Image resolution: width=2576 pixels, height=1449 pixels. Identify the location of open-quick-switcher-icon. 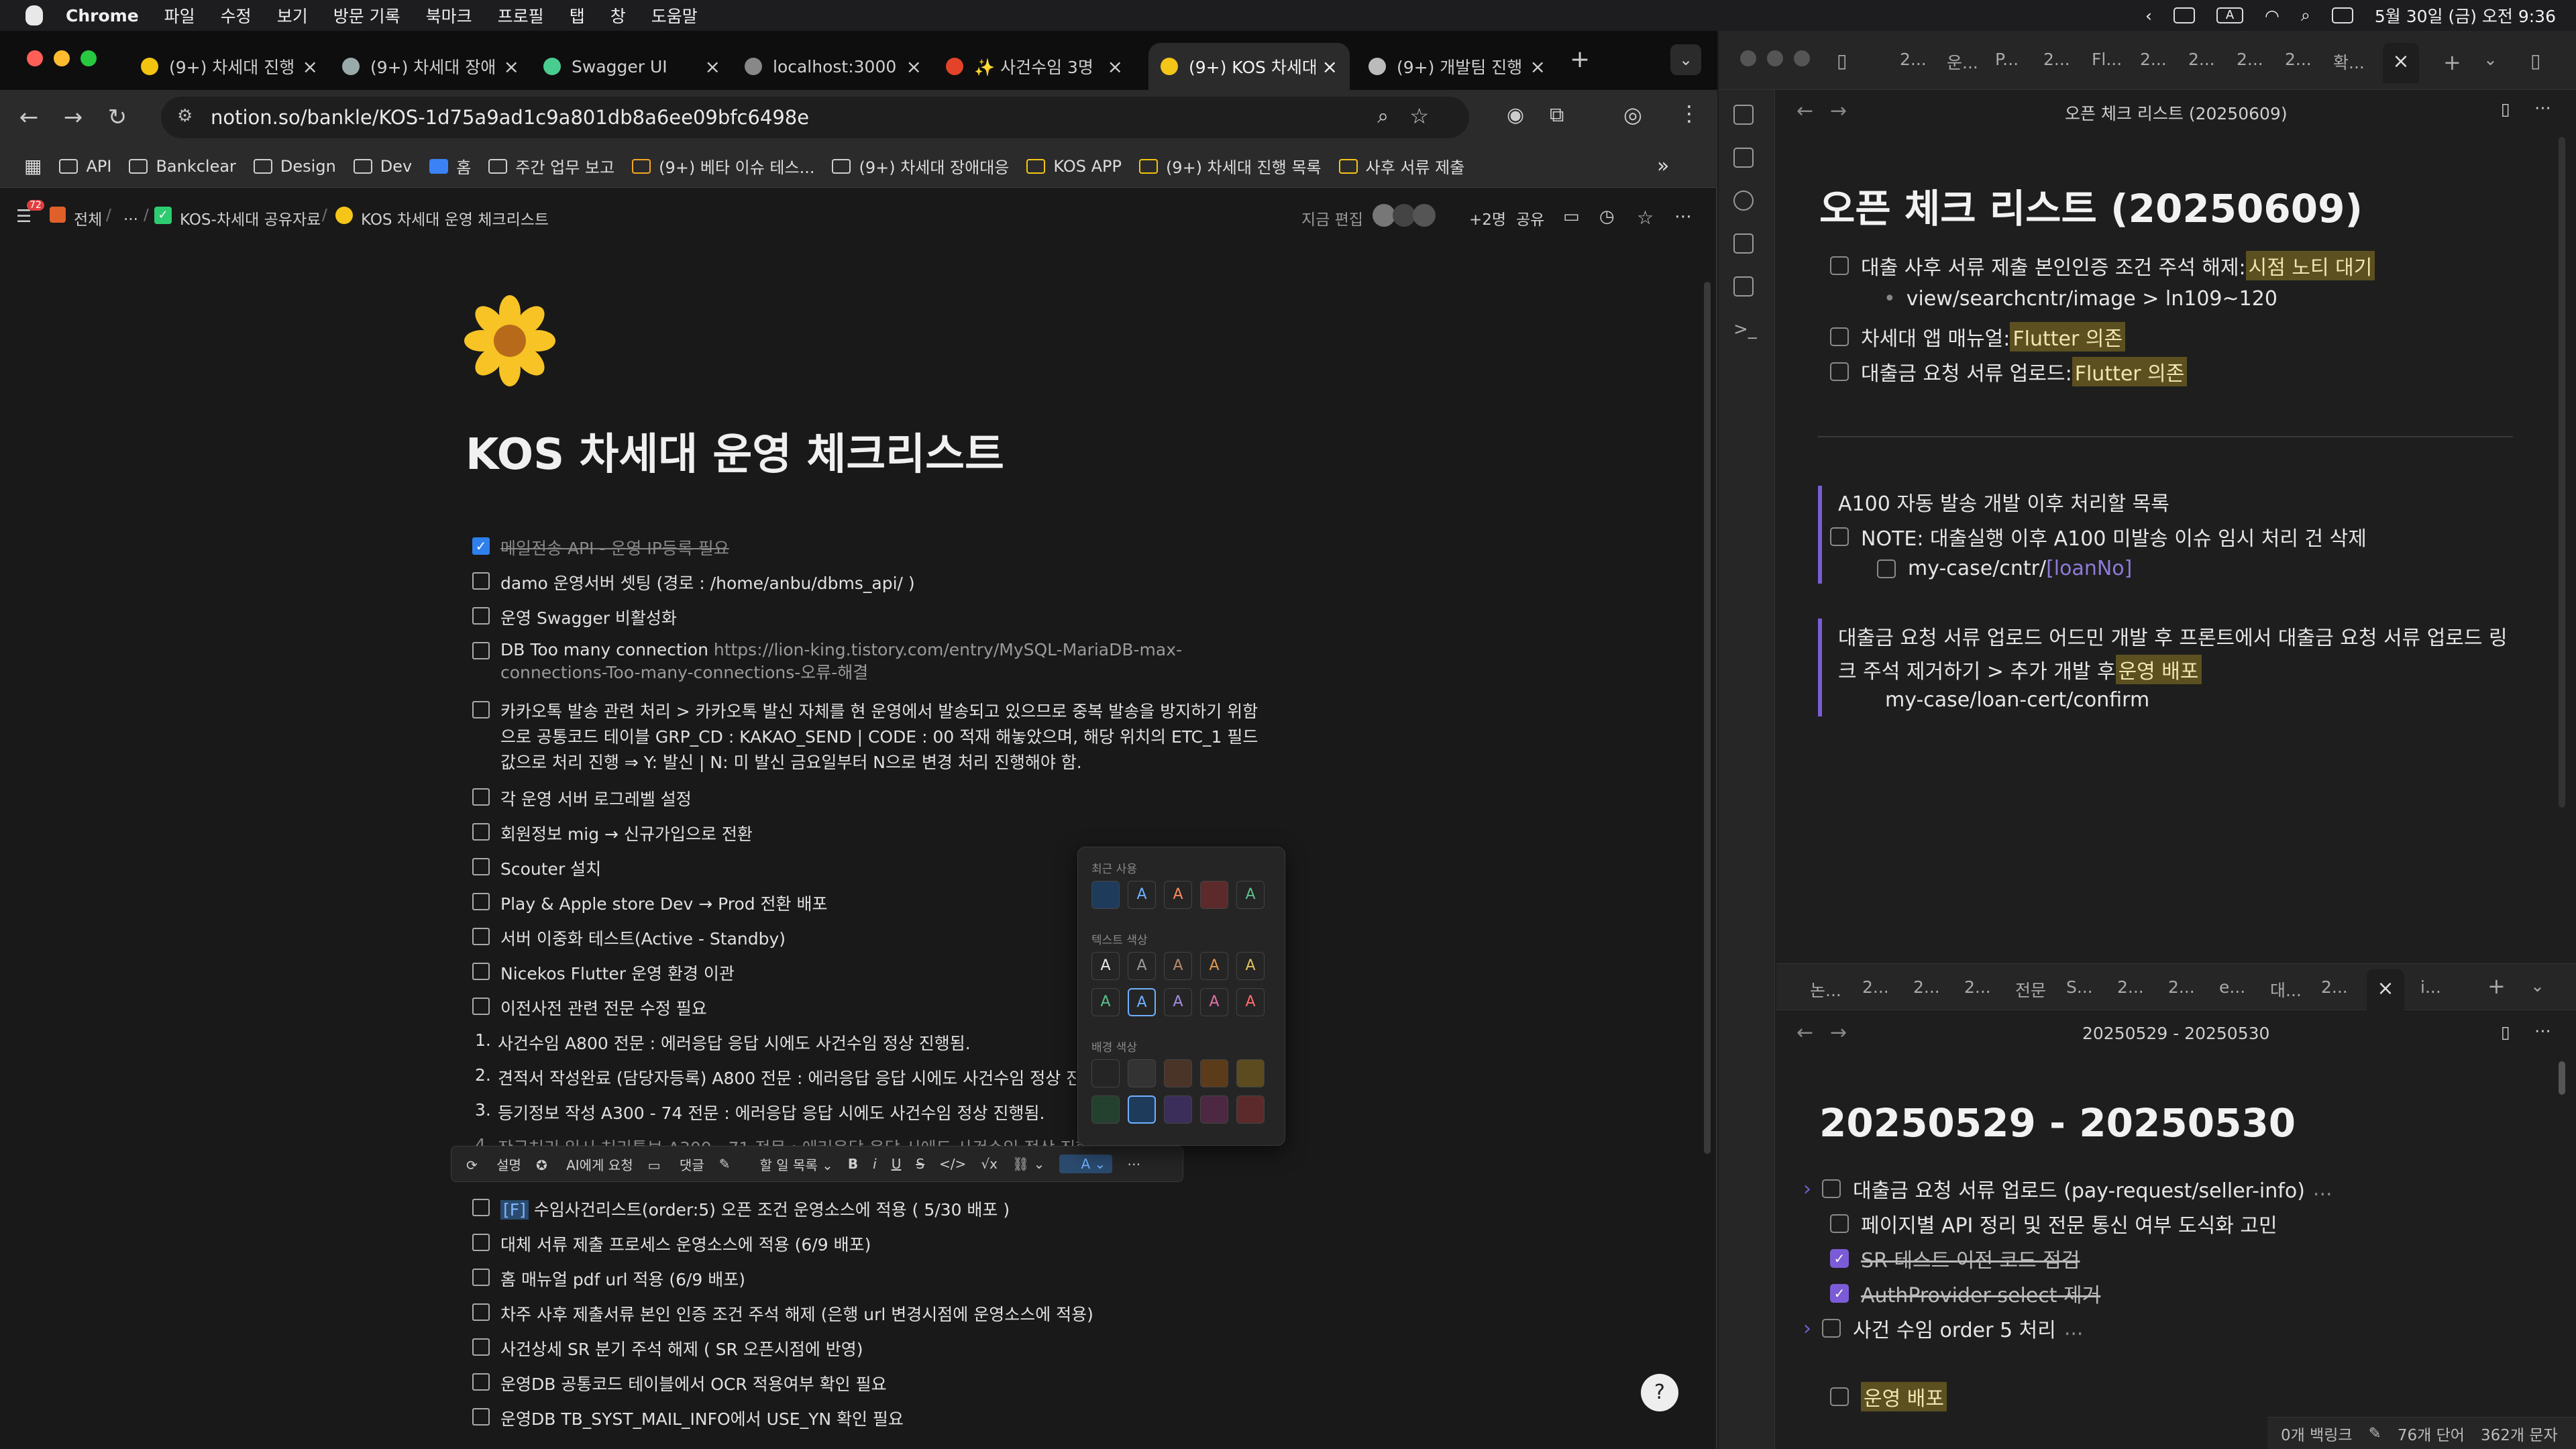
(1743, 115).